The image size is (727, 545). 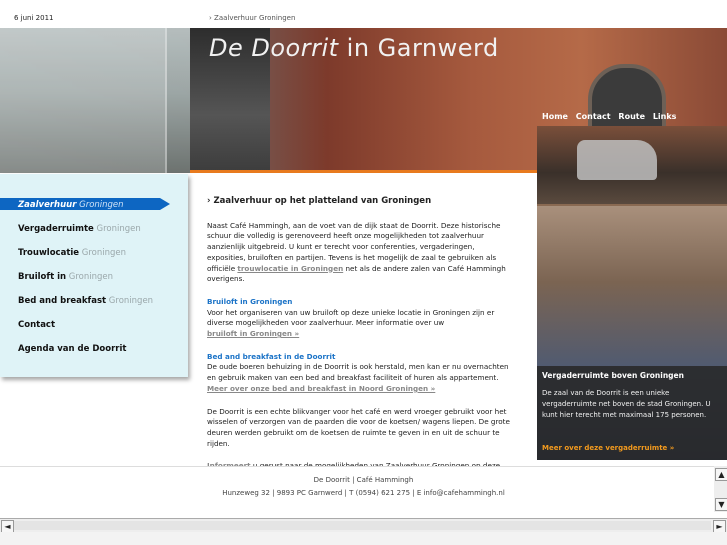 I want to click on vertical-scrollbar: ▲ ▼, so click(x=720, y=489).